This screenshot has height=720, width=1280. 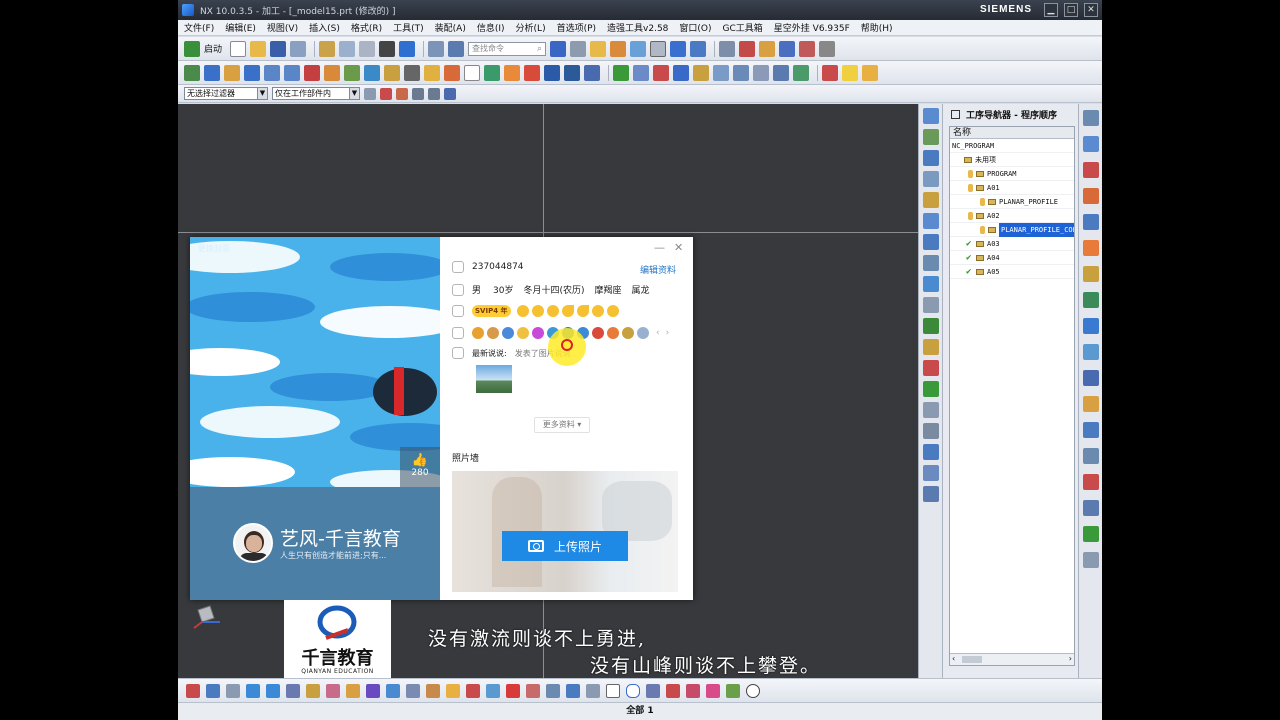 What do you see at coordinates (678, 48) in the screenshot?
I see `orient-icon` at bounding box center [678, 48].